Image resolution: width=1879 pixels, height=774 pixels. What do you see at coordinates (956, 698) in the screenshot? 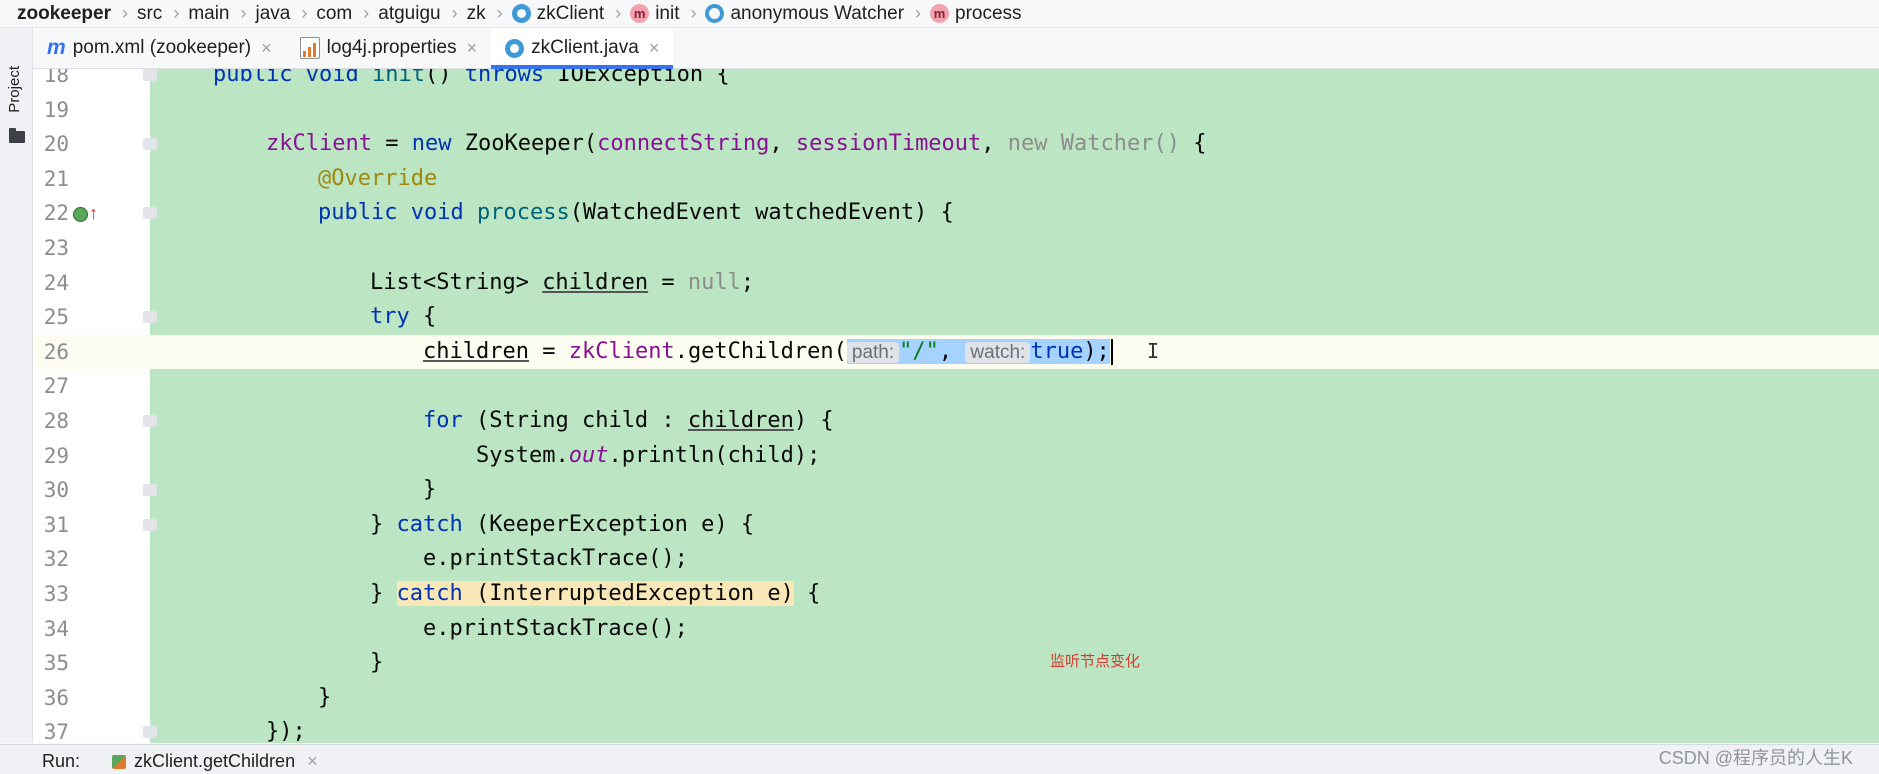
I see `code-line: 36 }` at bounding box center [956, 698].